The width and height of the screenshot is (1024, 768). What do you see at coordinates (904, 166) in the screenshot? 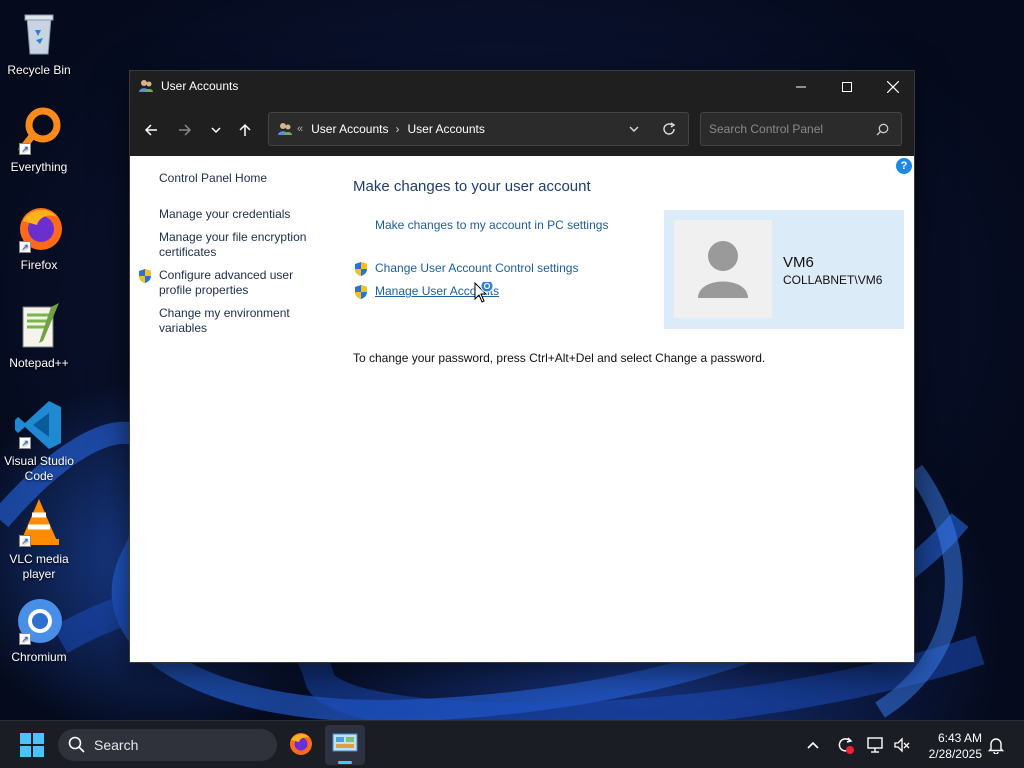
I see `help-button: ?` at bounding box center [904, 166].